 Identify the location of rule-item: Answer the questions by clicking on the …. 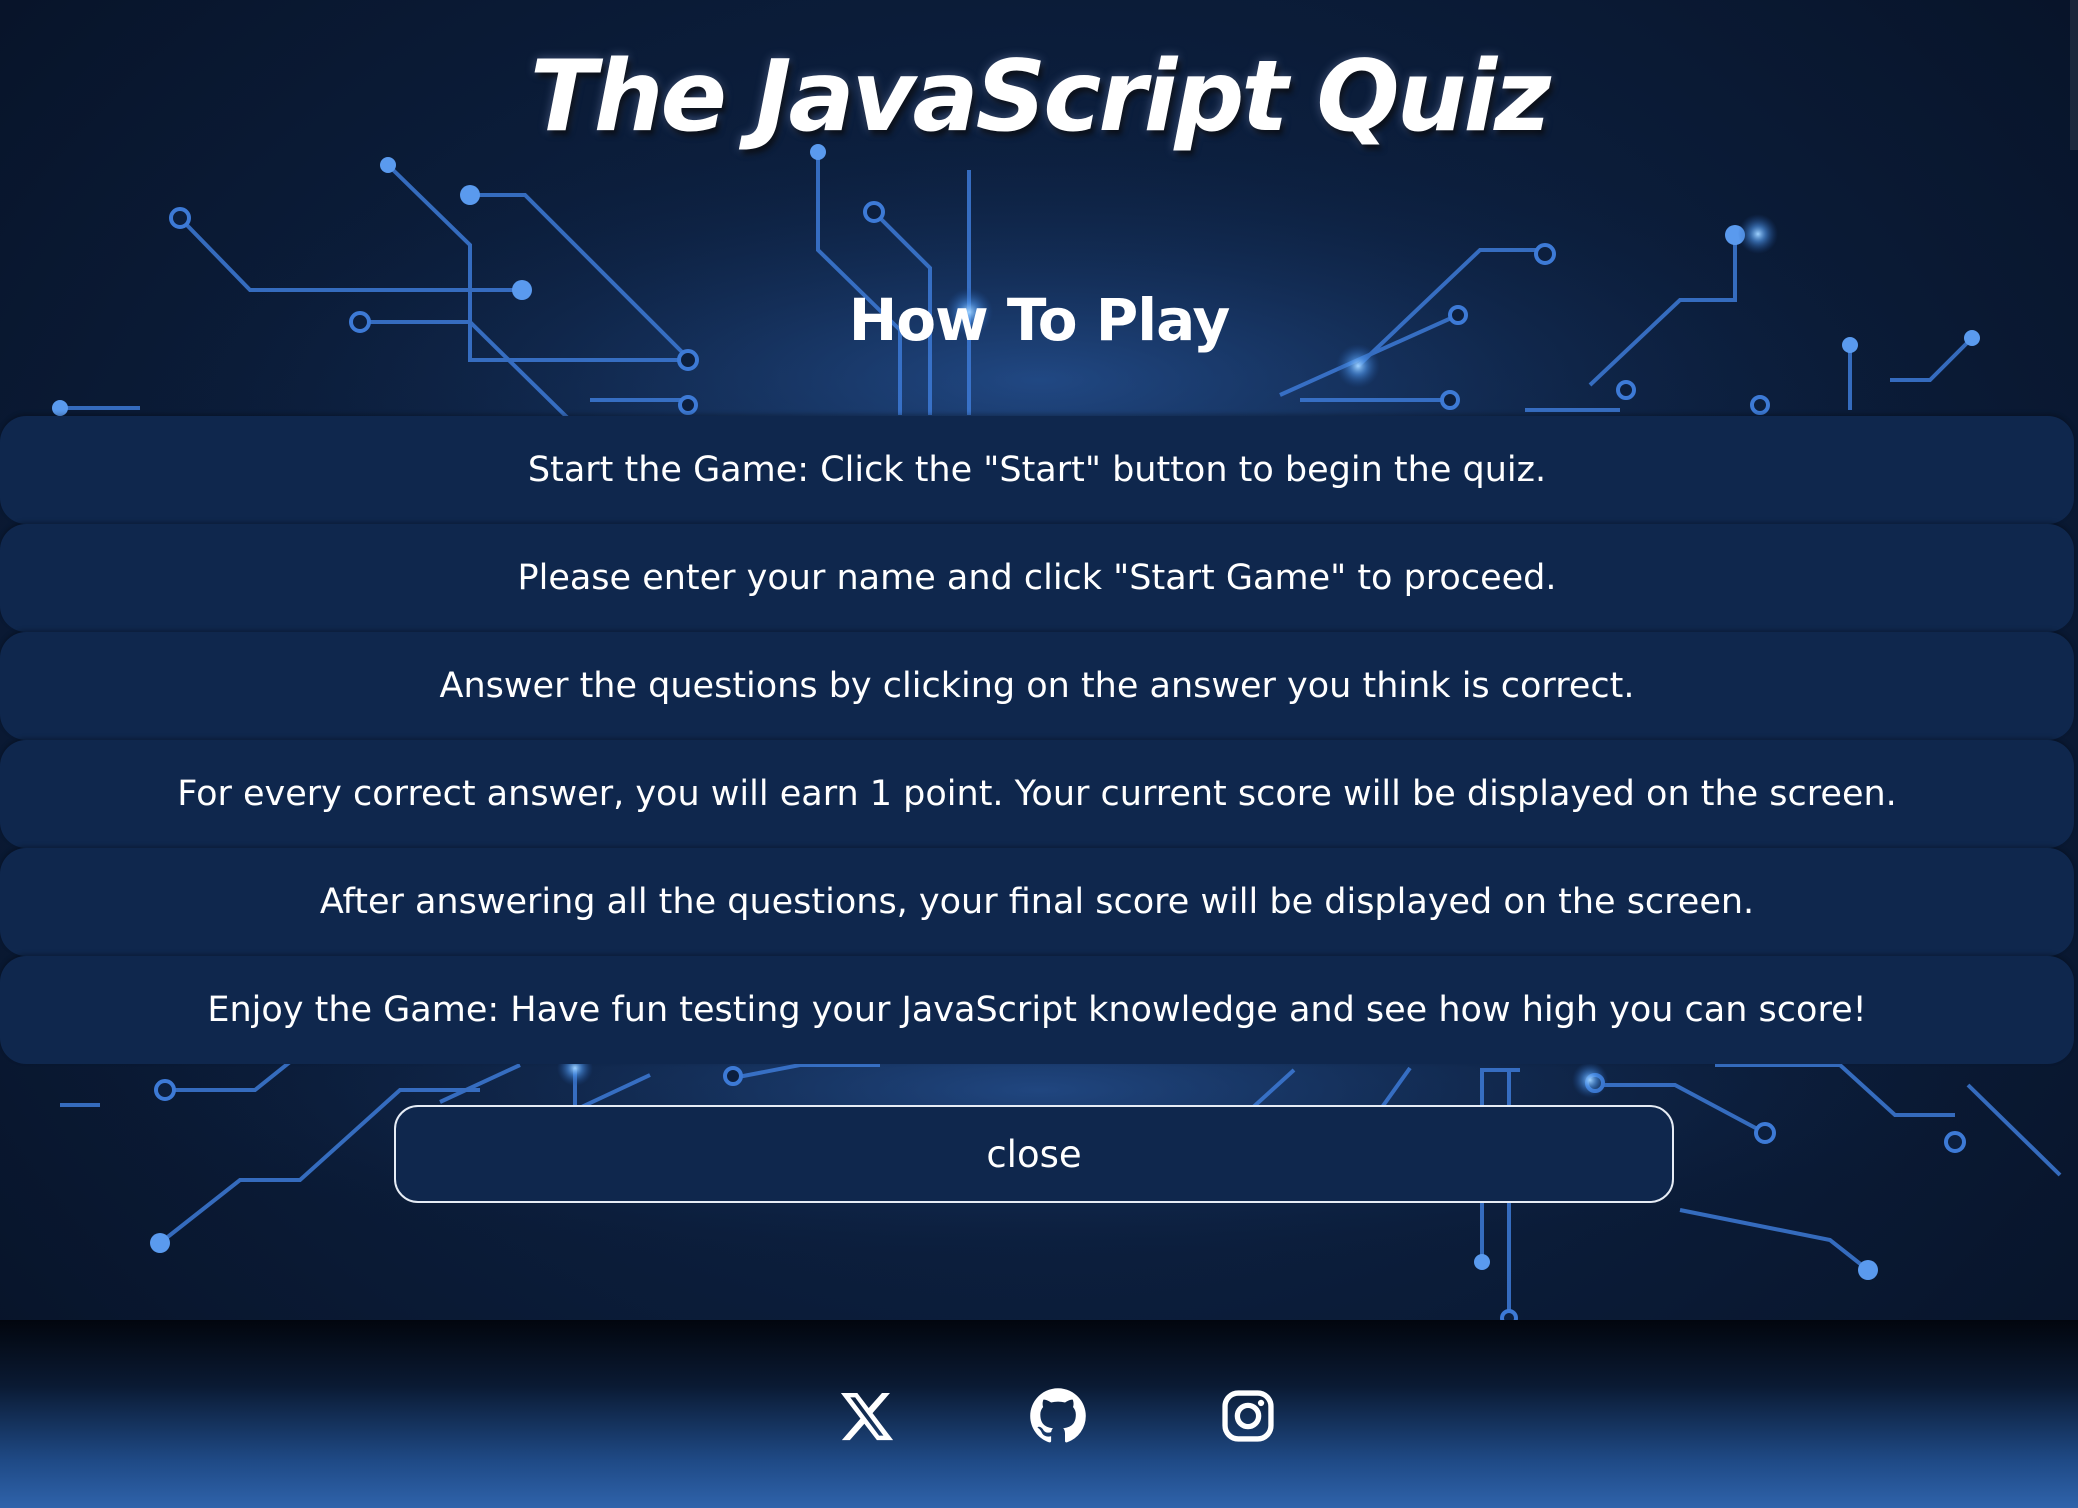
(1037, 686).